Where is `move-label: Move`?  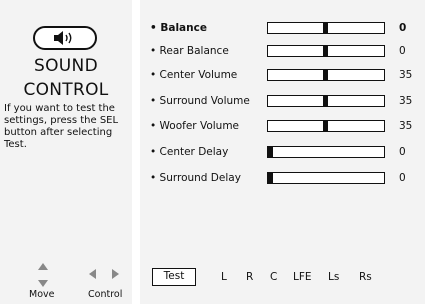
move-label: Move is located at coordinates (42, 294).